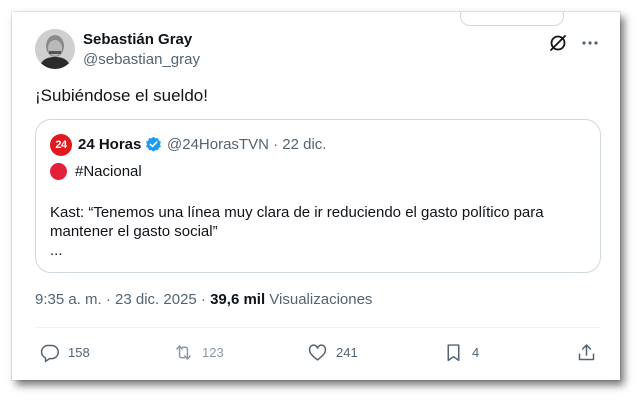 This screenshot has height=400, width=638. I want to click on quoted-tag-row: #Nacional, so click(96, 171).